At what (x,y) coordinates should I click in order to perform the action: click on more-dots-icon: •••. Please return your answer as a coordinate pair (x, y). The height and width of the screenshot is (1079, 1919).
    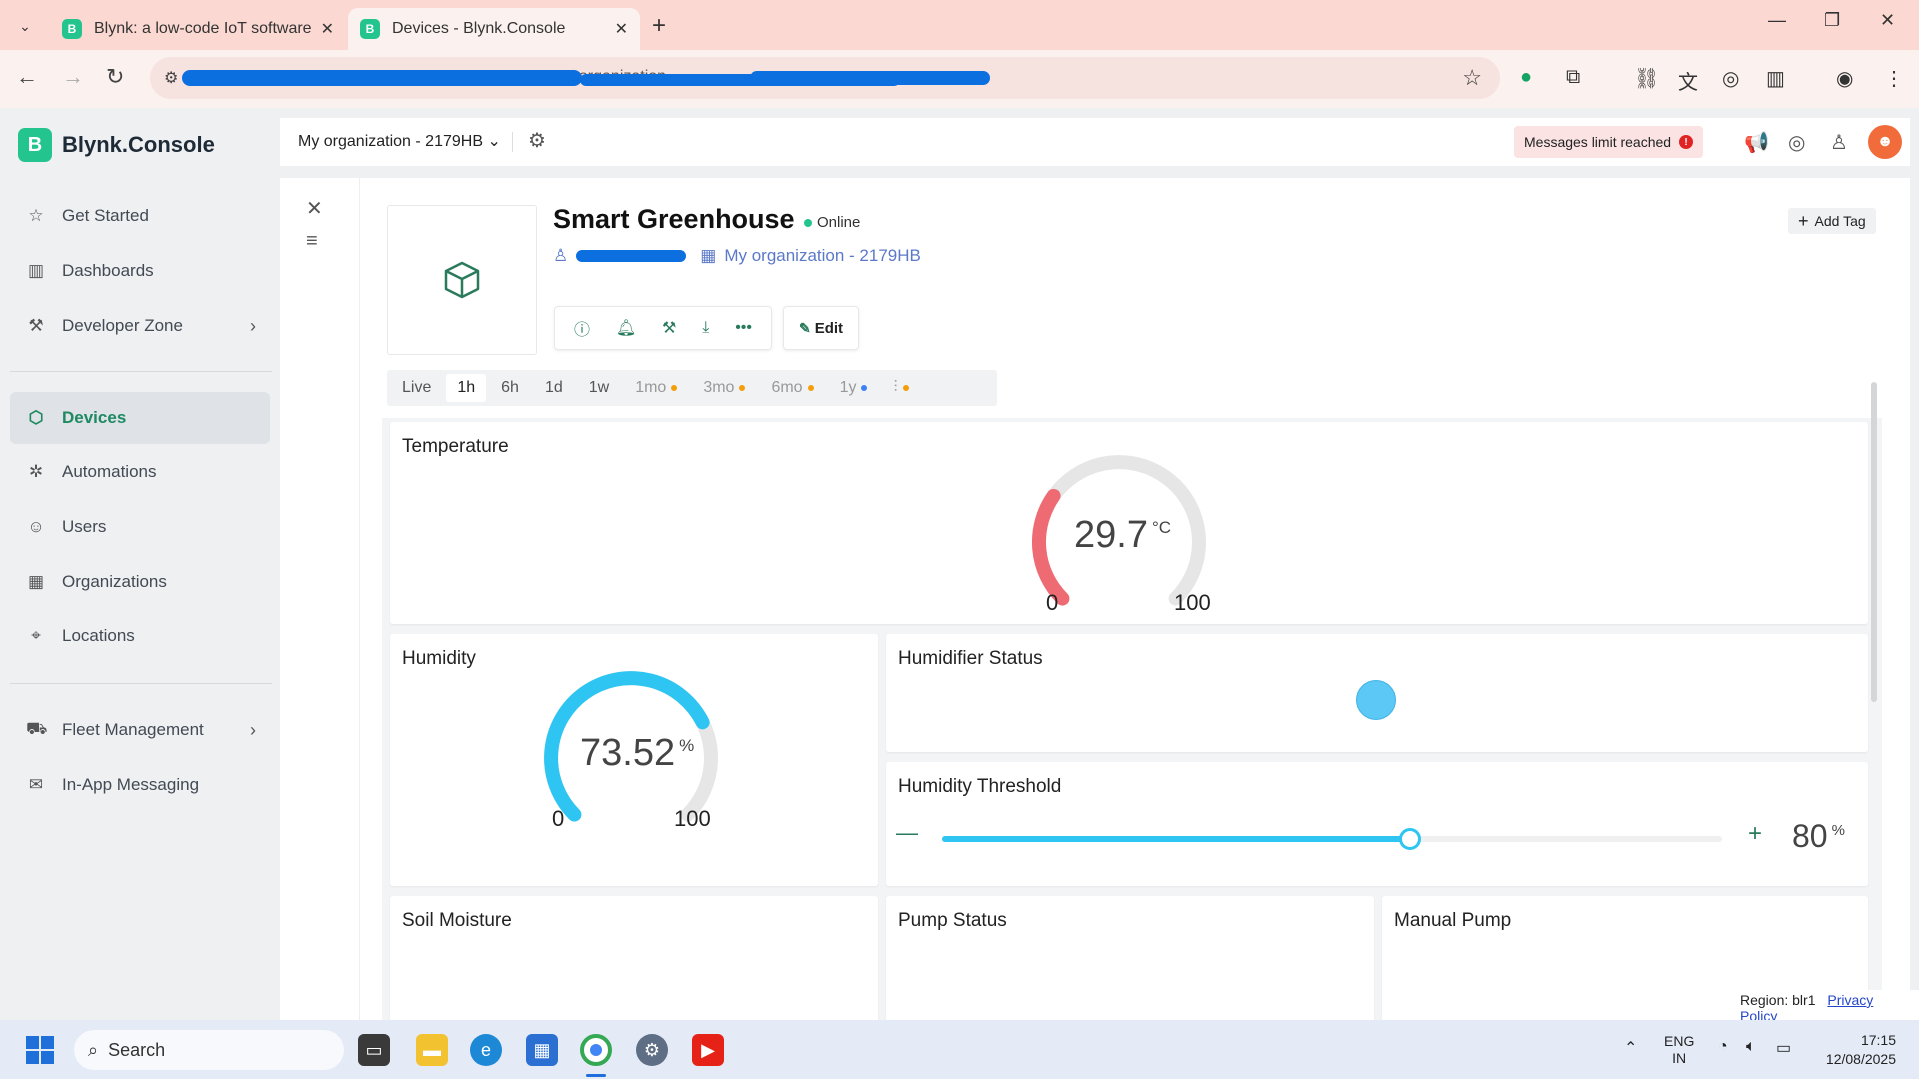
    Looking at the image, I should click on (743, 328).